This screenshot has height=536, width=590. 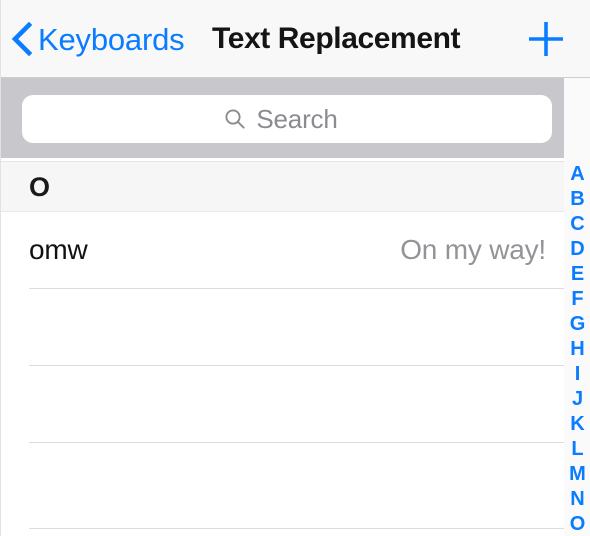 What do you see at coordinates (577, 499) in the screenshot?
I see `section-index-letter: N` at bounding box center [577, 499].